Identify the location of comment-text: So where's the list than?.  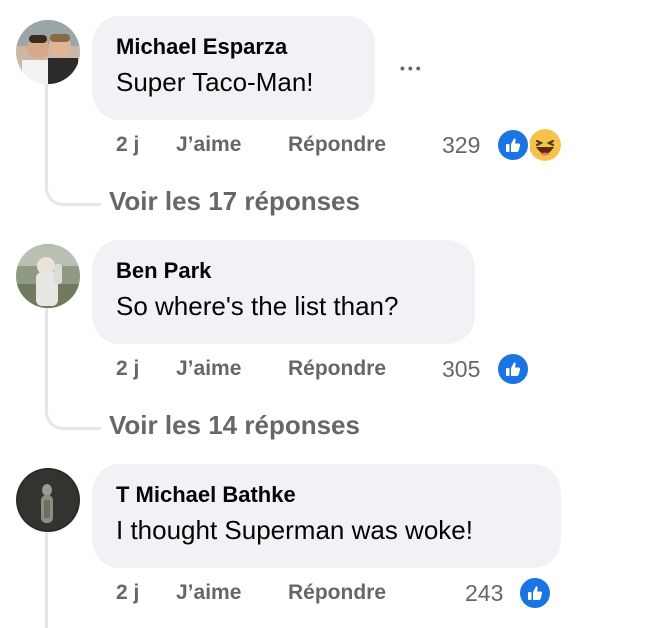
(257, 306).